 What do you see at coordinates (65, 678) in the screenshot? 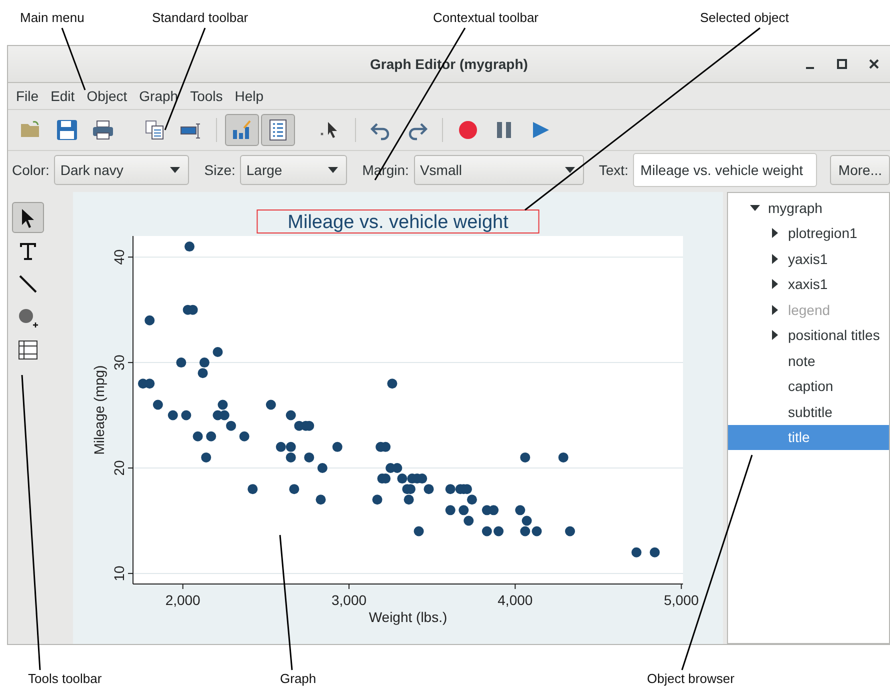
I see `callout-label: Tools toolbar` at bounding box center [65, 678].